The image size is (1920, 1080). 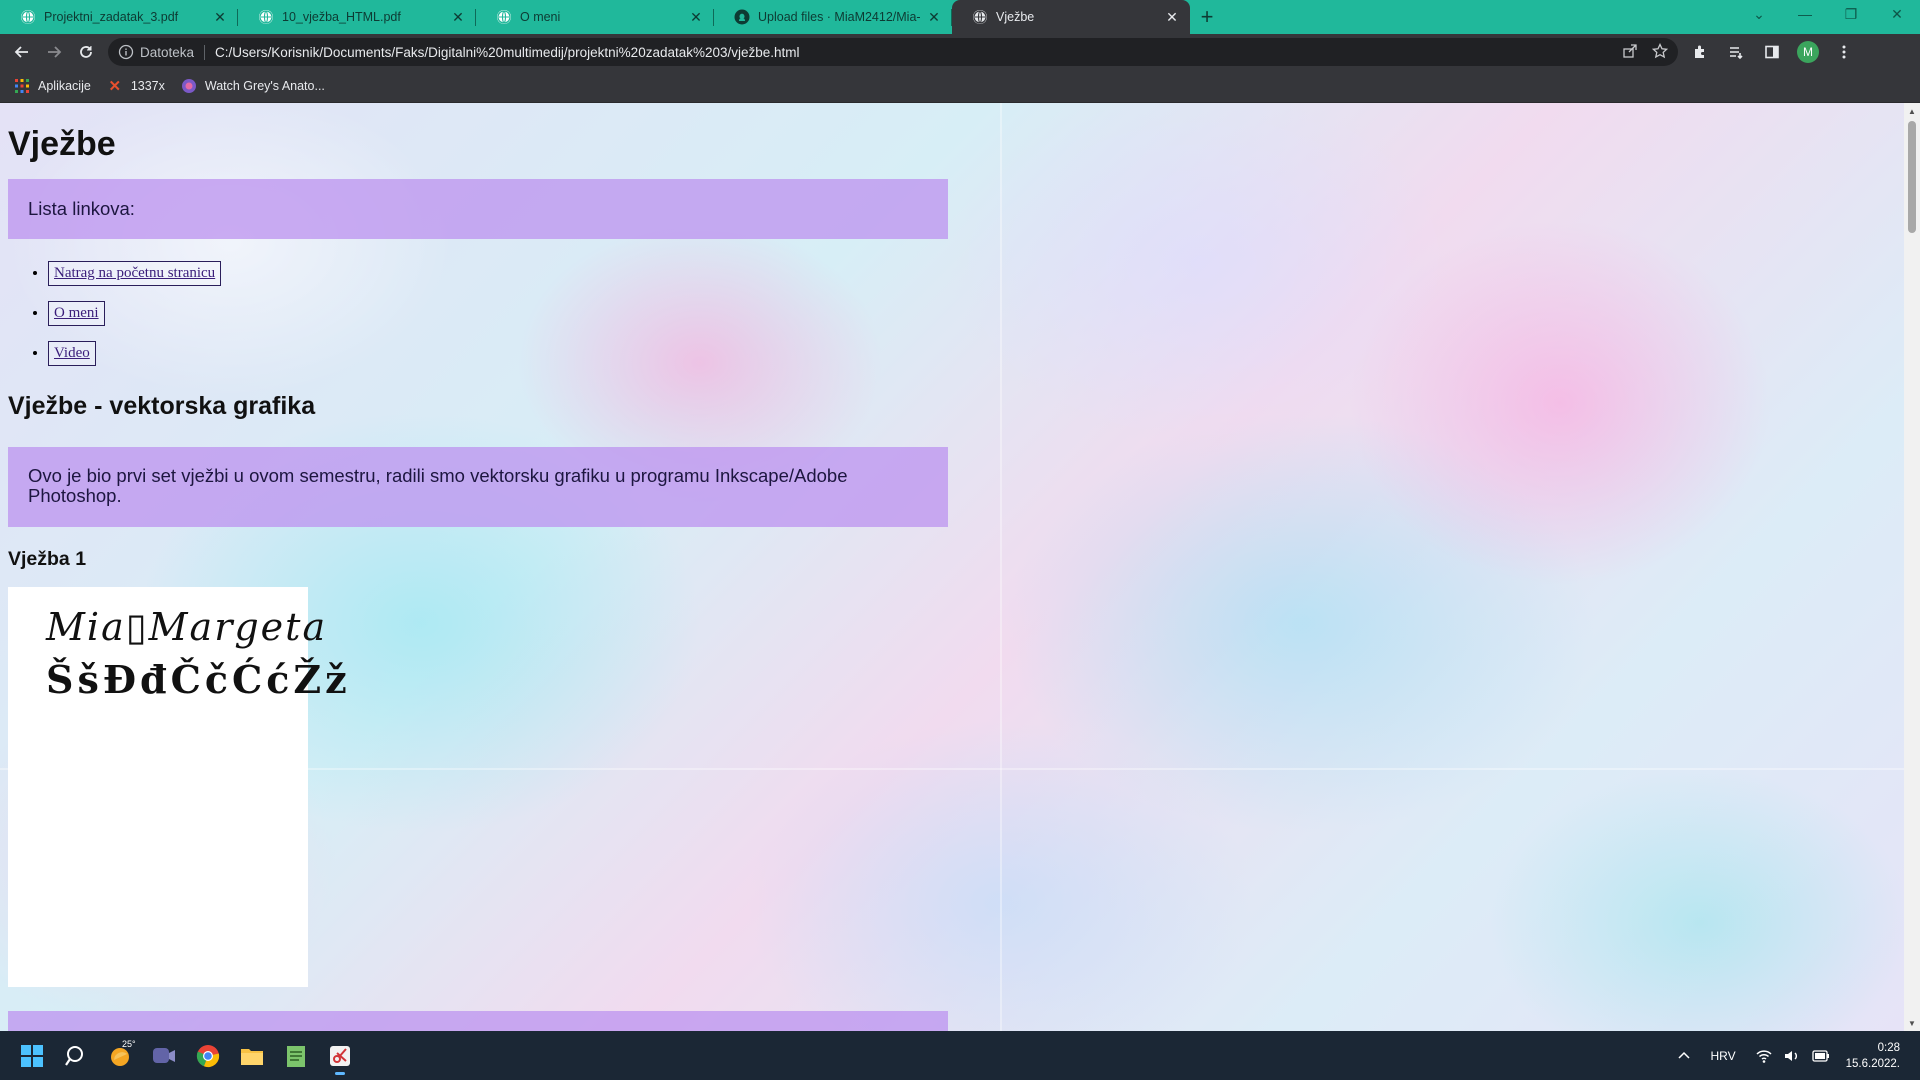 What do you see at coordinates (129, 1043) in the screenshot?
I see `weather-temp: 25°` at bounding box center [129, 1043].